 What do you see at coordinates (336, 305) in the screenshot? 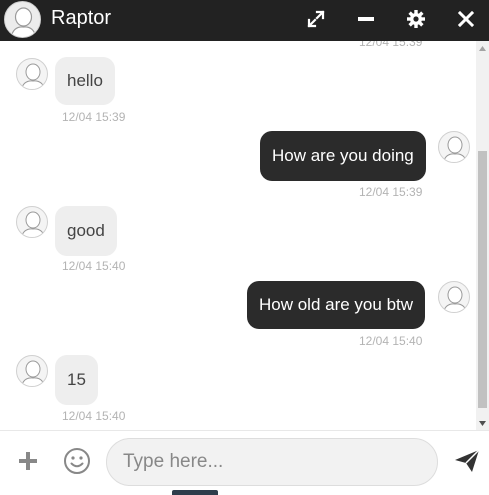
I see `outgoing-message: How old are you btw` at bounding box center [336, 305].